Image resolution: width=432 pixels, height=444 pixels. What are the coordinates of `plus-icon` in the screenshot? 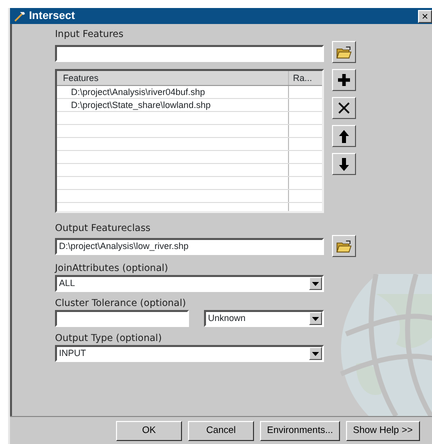 It's located at (344, 80).